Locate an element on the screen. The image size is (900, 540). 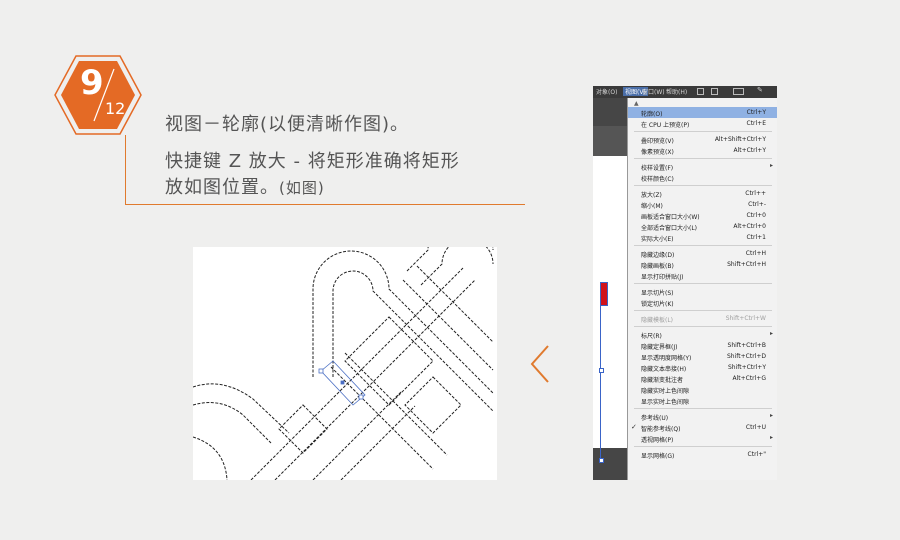
menu-help: 帮助(H) is located at coordinates (676, 91).